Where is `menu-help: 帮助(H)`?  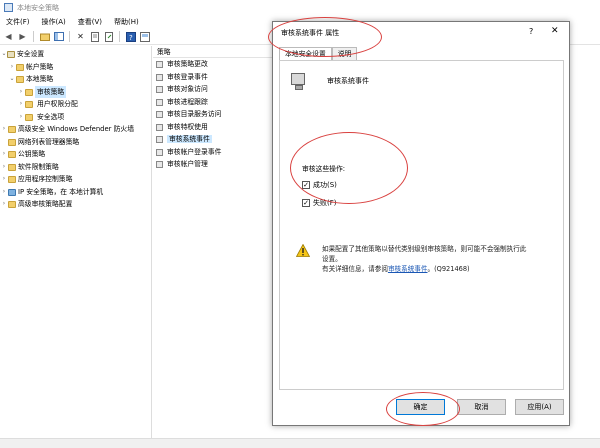 menu-help: 帮助(H) is located at coordinates (126, 22).